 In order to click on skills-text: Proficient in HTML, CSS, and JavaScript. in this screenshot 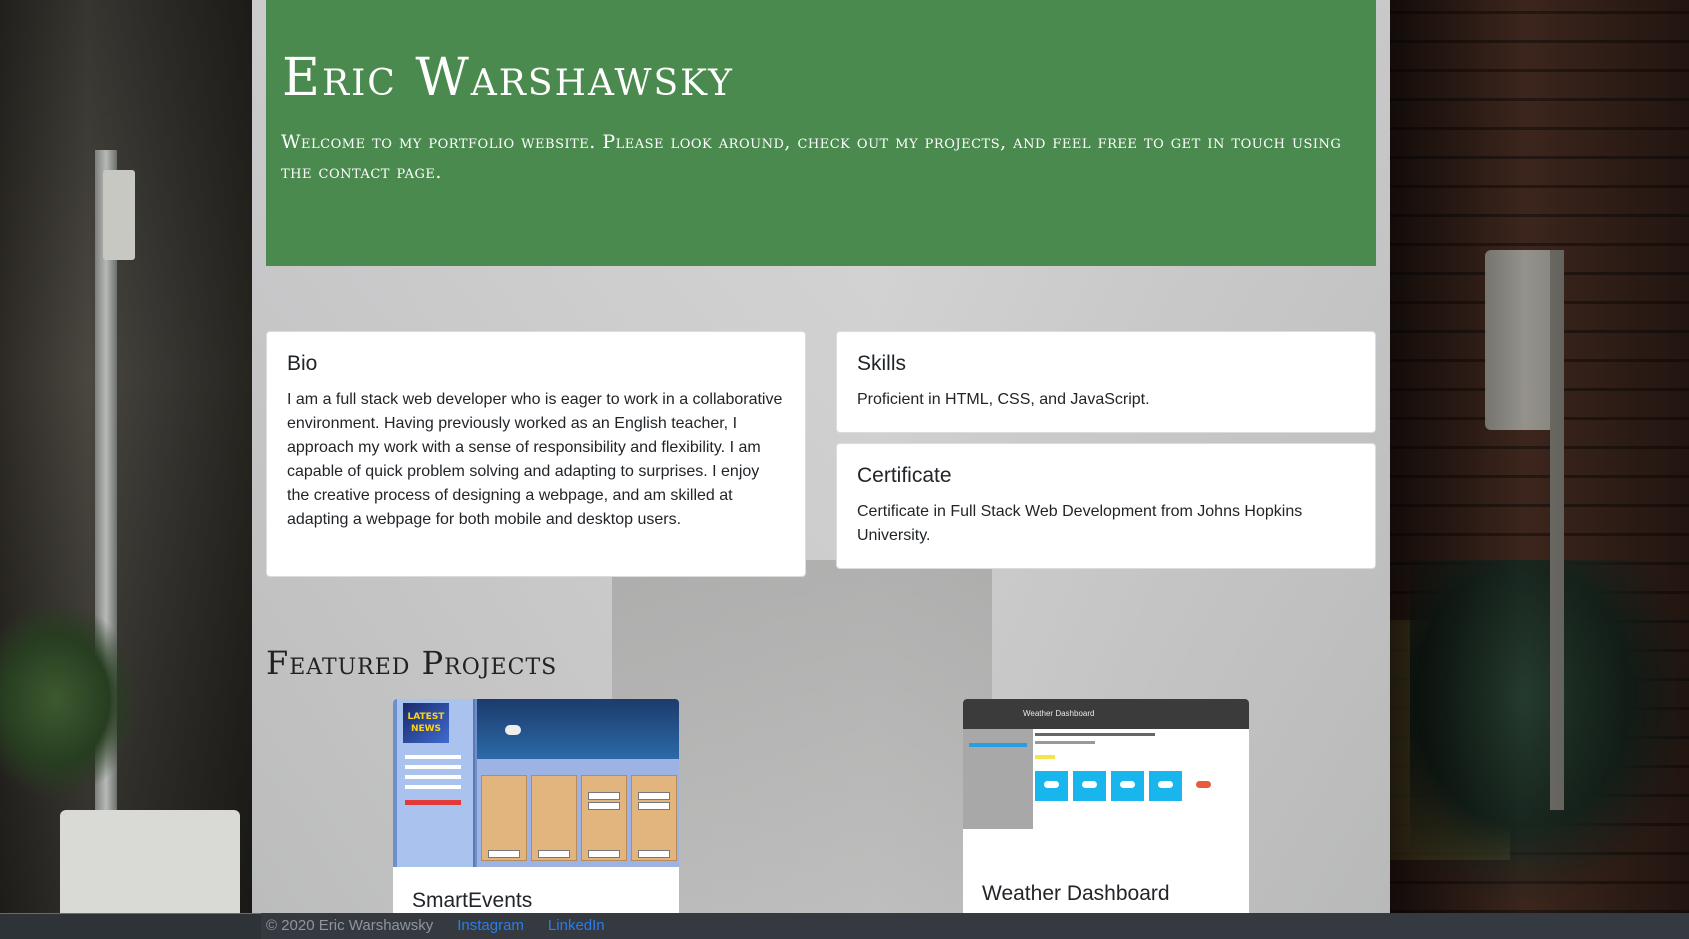, I will do `click(1003, 399)`.